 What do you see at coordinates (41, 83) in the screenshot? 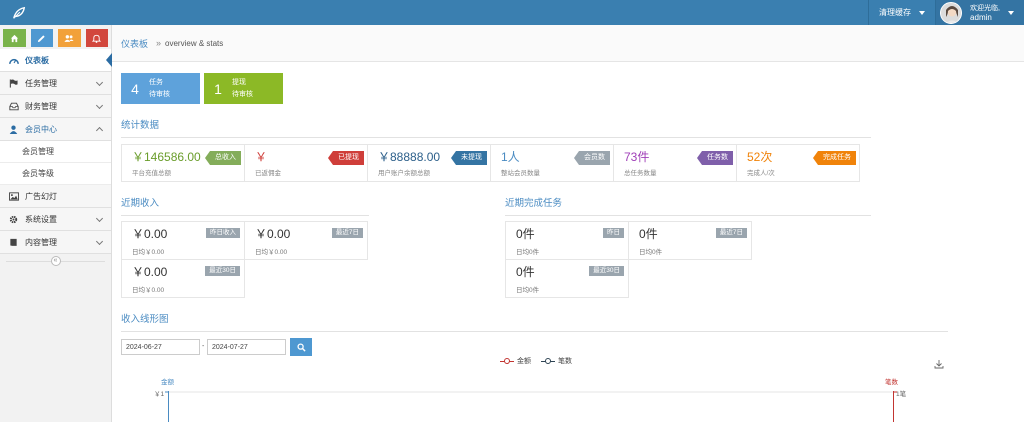
I see `sidebar-item-label: 任务管理` at bounding box center [41, 83].